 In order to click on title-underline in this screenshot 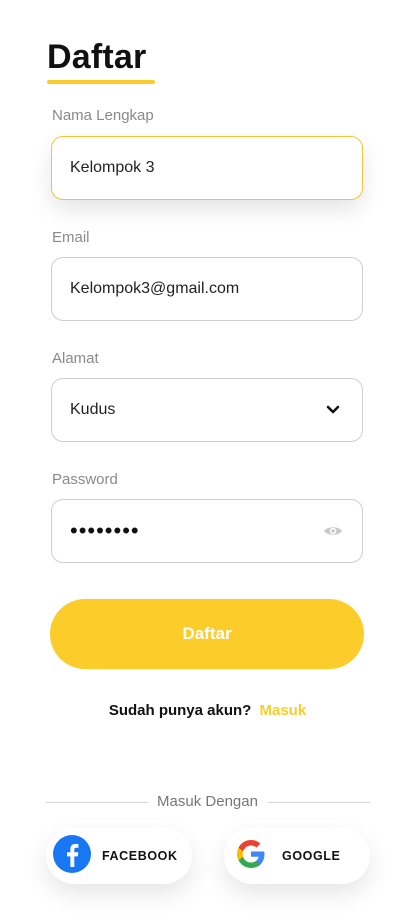, I will do `click(101, 82)`.